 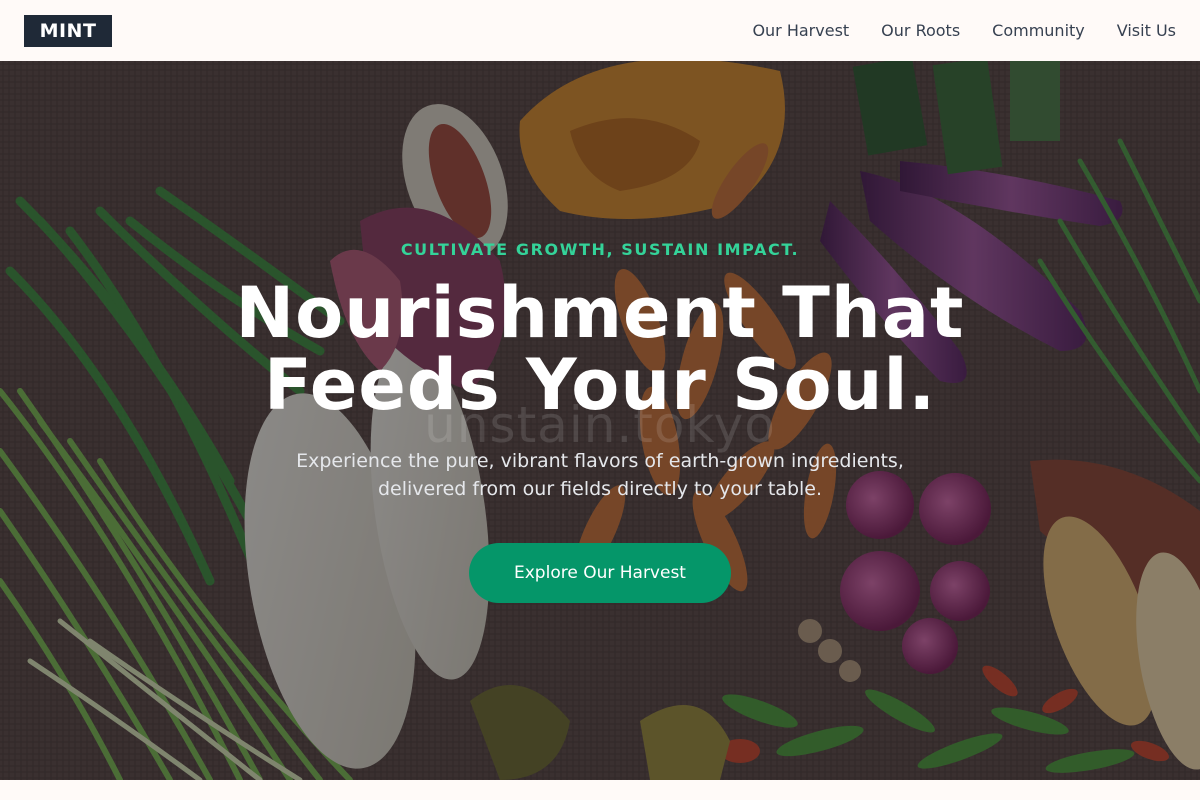 I want to click on brand-logo: MINT, so click(x=68, y=30).